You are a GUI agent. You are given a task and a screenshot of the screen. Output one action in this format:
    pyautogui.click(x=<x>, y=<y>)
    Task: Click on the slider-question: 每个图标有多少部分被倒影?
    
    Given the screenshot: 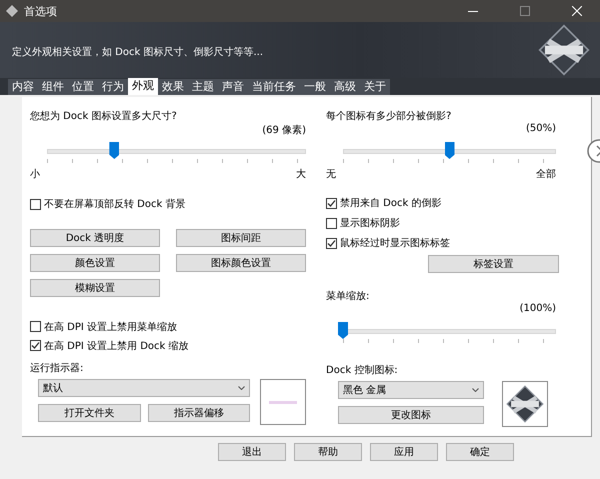 What is the action you would take?
    pyautogui.click(x=389, y=116)
    